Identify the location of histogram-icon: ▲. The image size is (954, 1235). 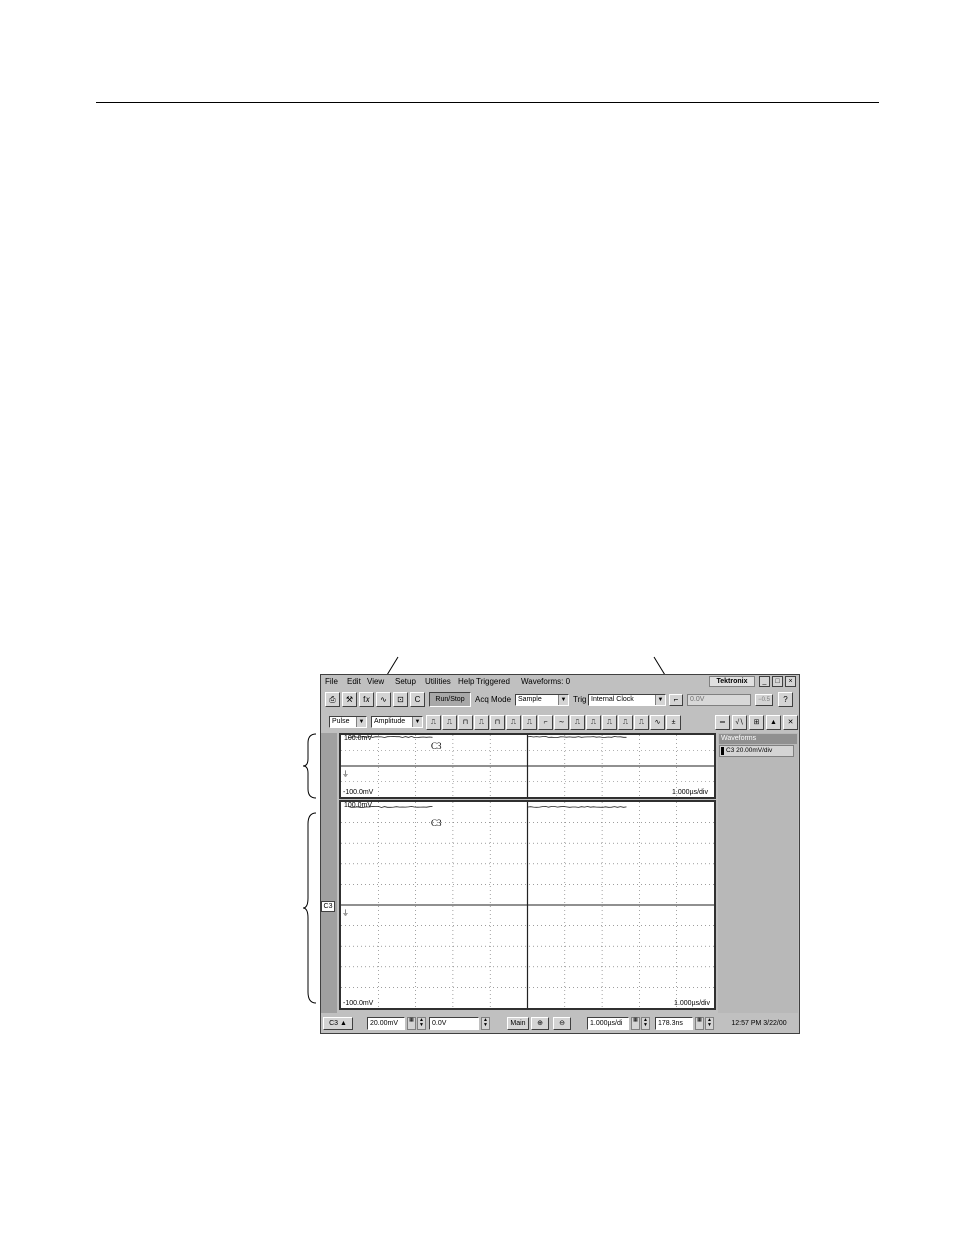
(773, 722).